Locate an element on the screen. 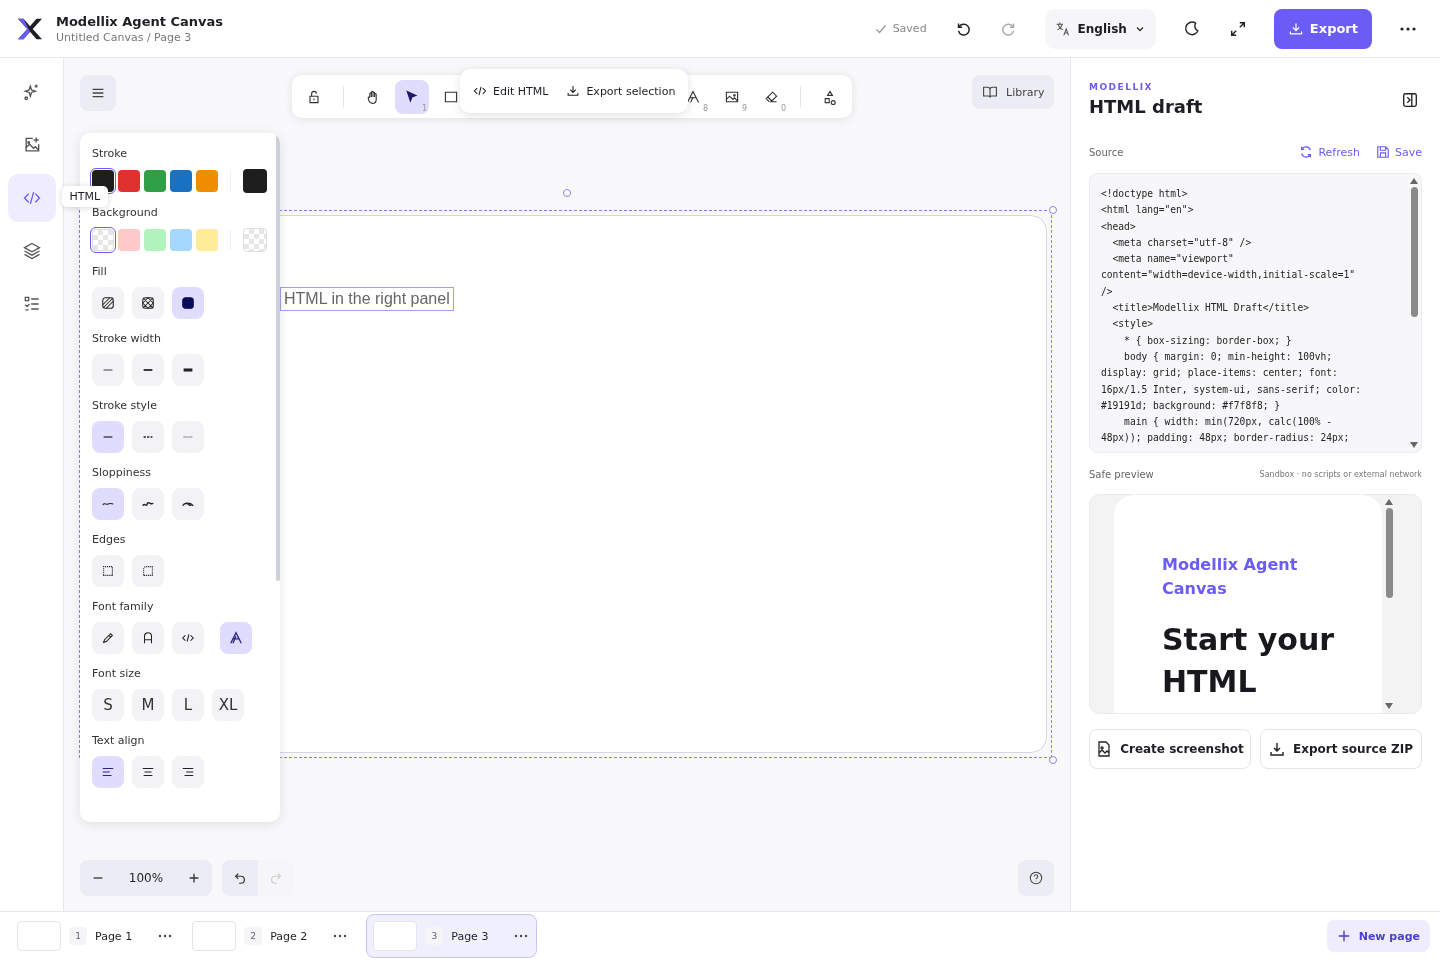  code-line: <meta charset="utf-8" /> is located at coordinates (1182, 242).